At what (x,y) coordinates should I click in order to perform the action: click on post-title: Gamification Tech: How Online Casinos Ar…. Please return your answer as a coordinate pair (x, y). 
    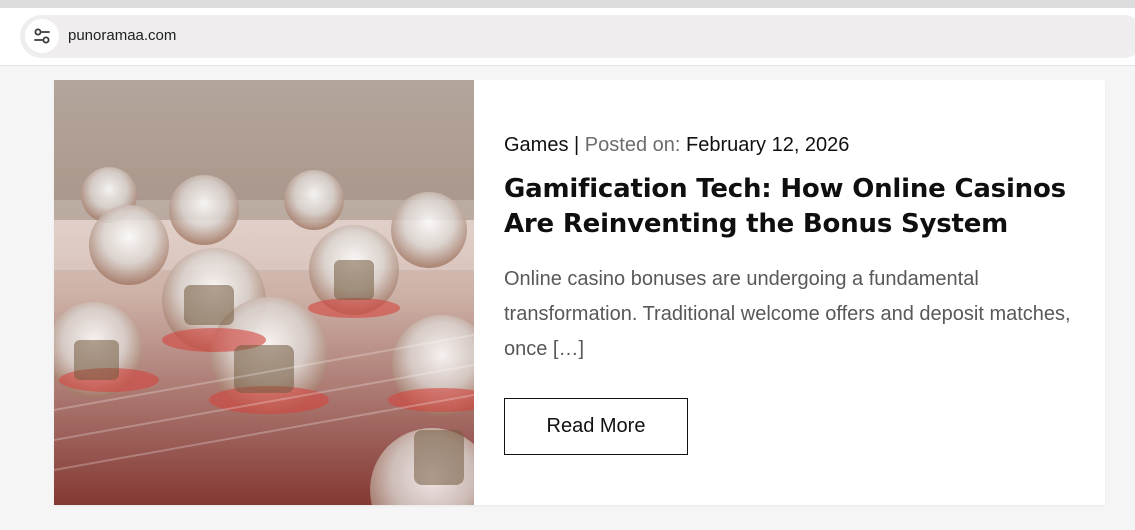
    Looking at the image, I should click on (789, 207).